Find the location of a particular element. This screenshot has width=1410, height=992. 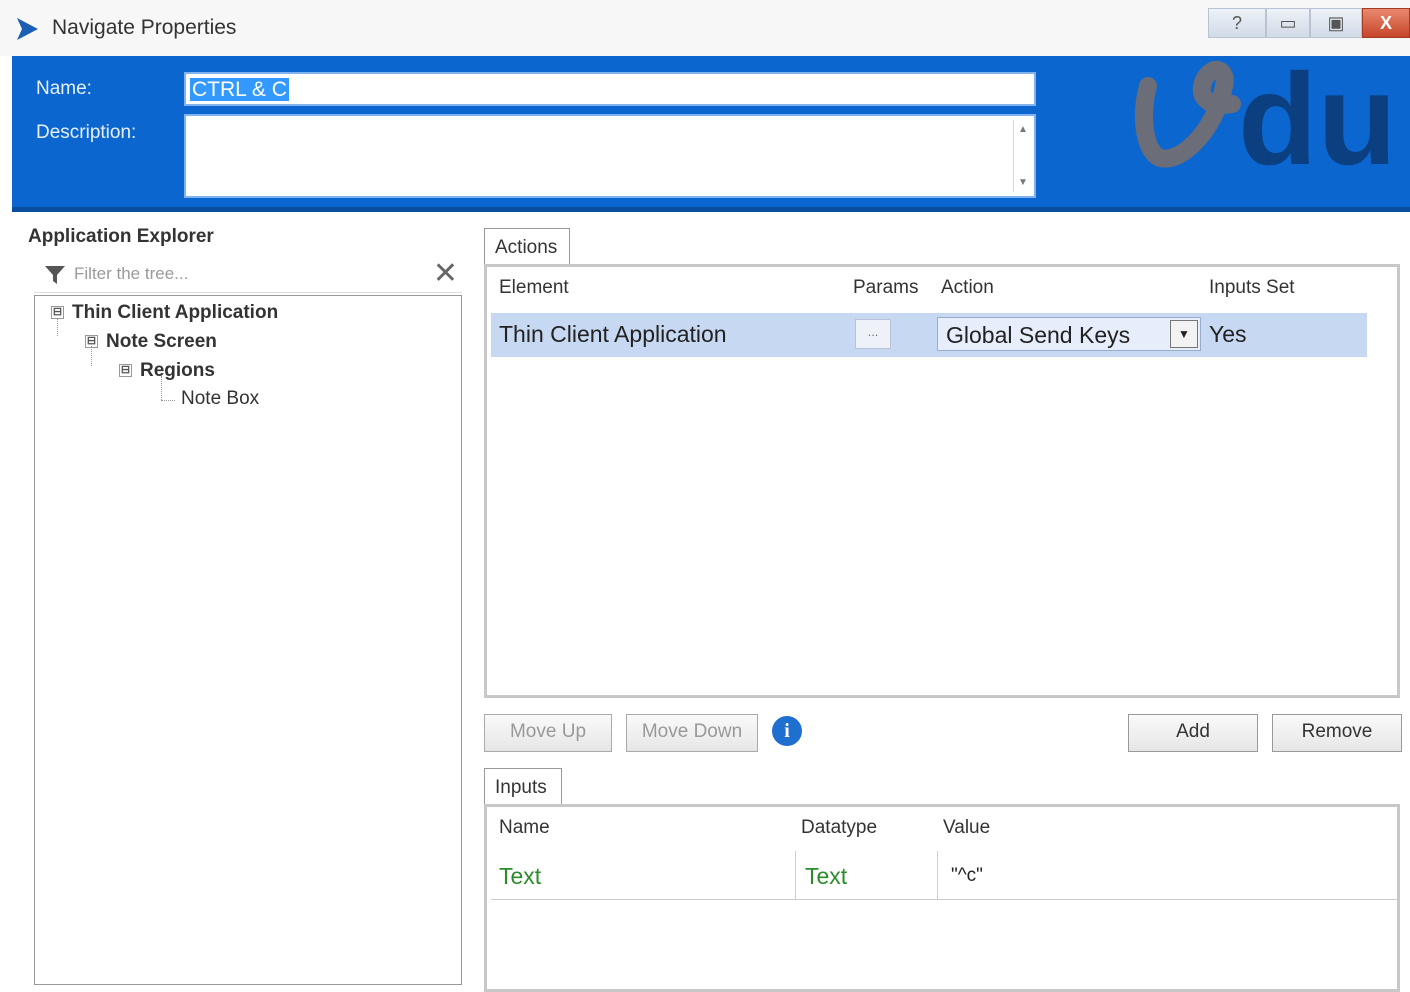

tab-inputs: Inputs is located at coordinates (523, 787).